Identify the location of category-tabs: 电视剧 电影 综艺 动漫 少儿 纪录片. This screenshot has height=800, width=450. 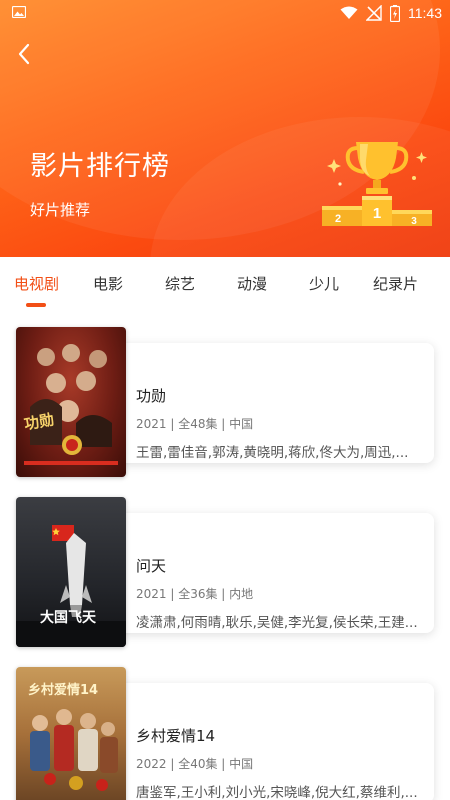
(225, 285).